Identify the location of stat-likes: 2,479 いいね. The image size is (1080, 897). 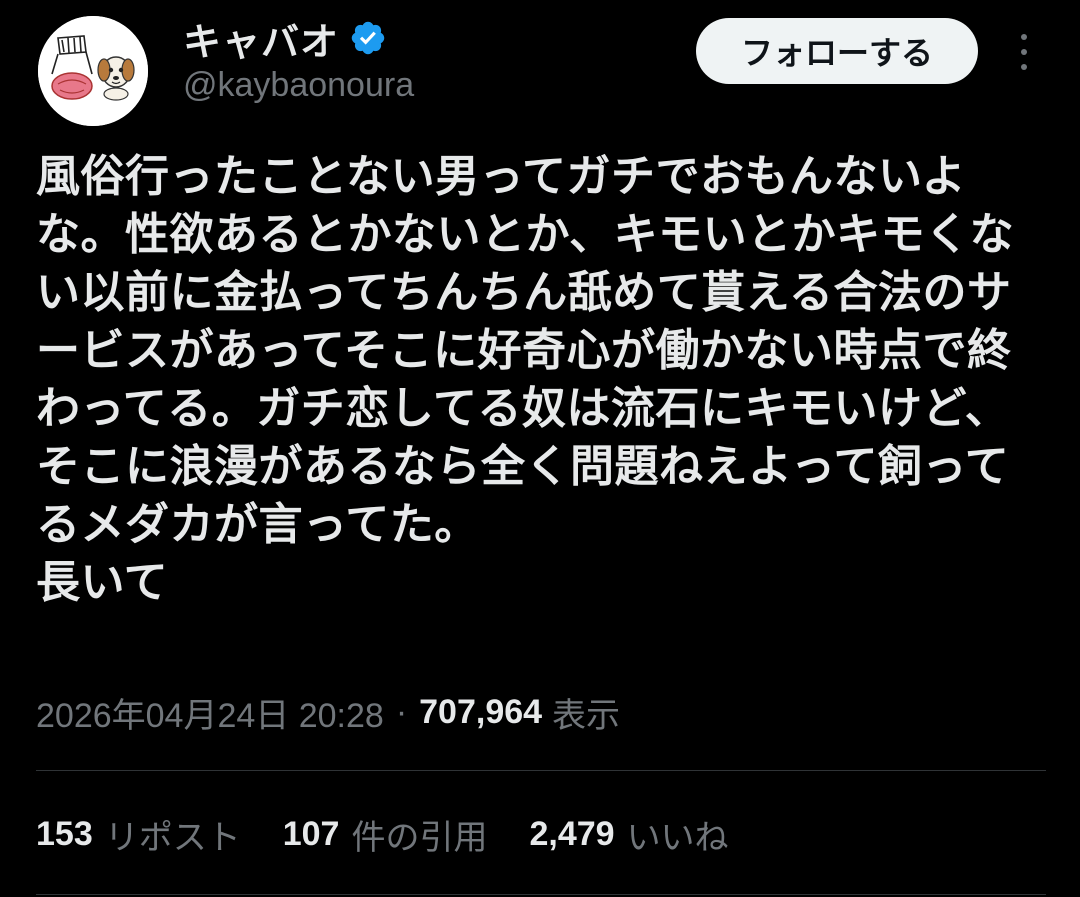
(628, 834).